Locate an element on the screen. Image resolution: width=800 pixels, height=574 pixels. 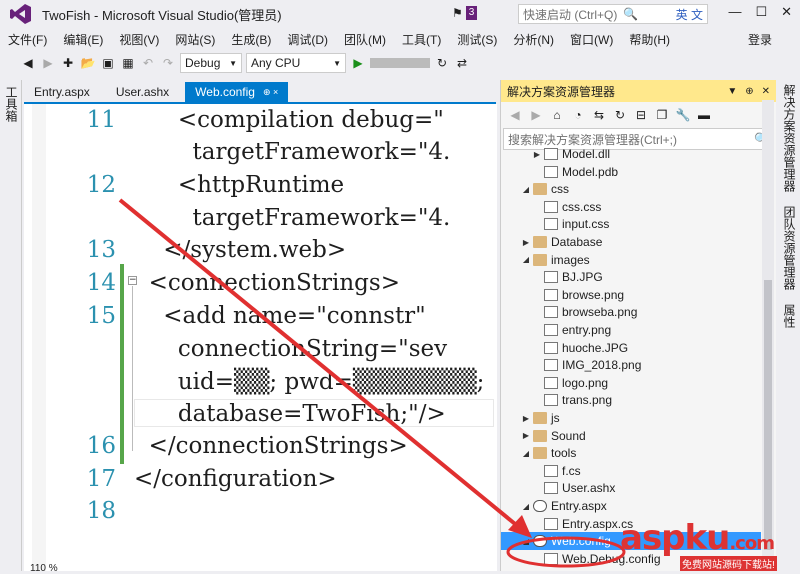
menu-file: 文件(F) is located at coordinates (27, 39).